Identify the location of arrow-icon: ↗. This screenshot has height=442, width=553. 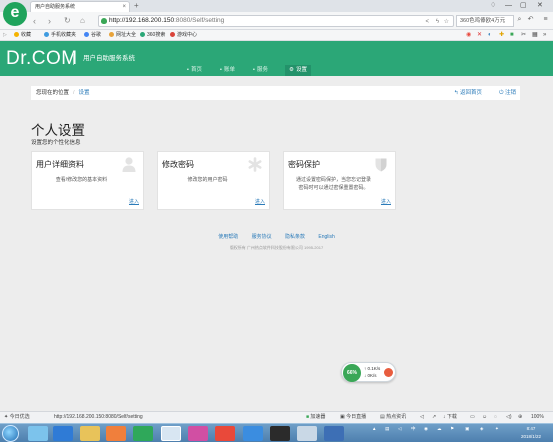
(434, 417).